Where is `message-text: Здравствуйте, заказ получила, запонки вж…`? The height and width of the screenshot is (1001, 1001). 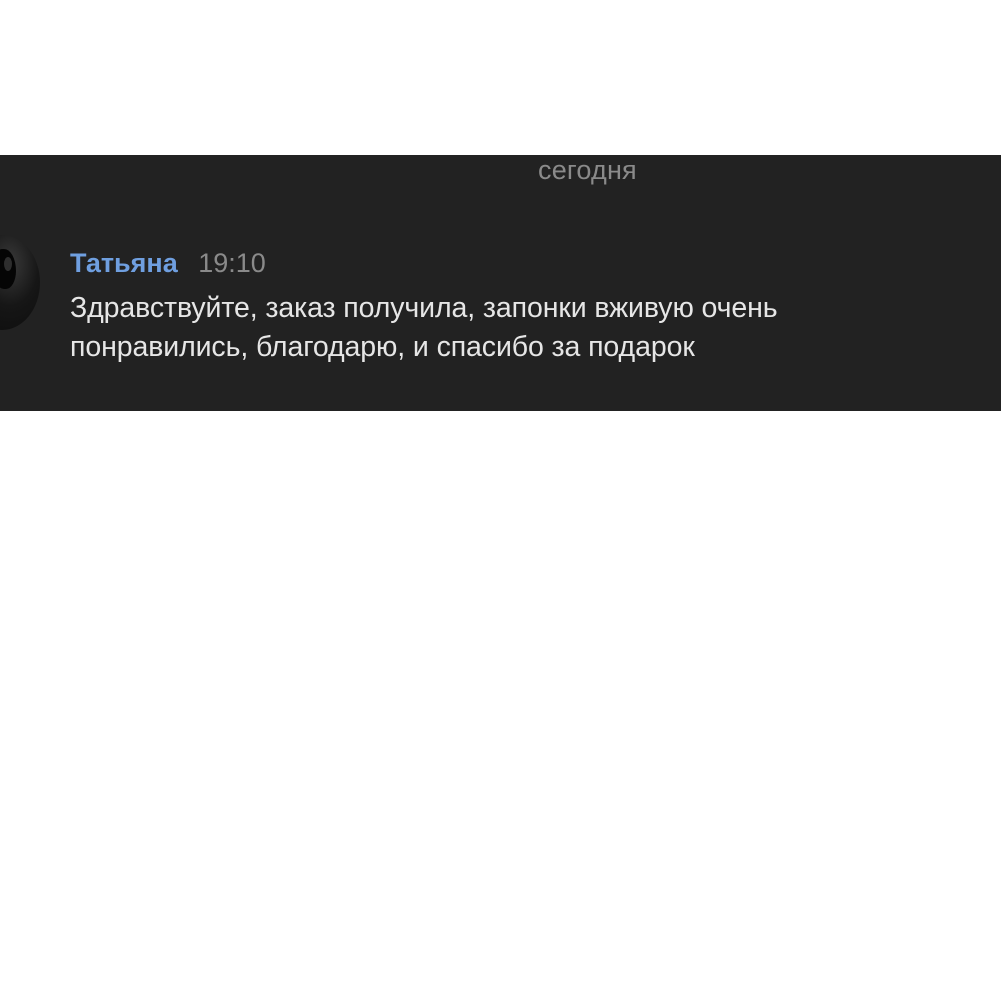
message-text: Здравствуйте, заказ получила, запонки вж… is located at coordinates (535, 328).